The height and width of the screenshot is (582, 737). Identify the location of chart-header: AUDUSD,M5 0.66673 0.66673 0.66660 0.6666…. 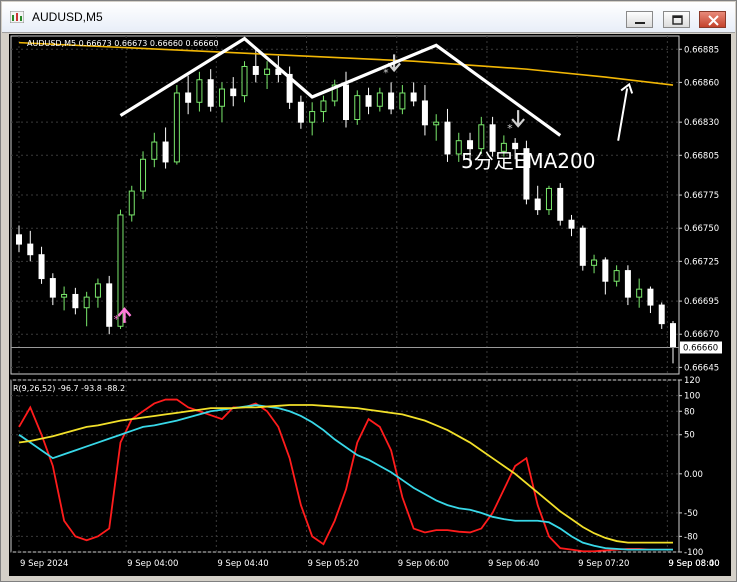
(123, 43).